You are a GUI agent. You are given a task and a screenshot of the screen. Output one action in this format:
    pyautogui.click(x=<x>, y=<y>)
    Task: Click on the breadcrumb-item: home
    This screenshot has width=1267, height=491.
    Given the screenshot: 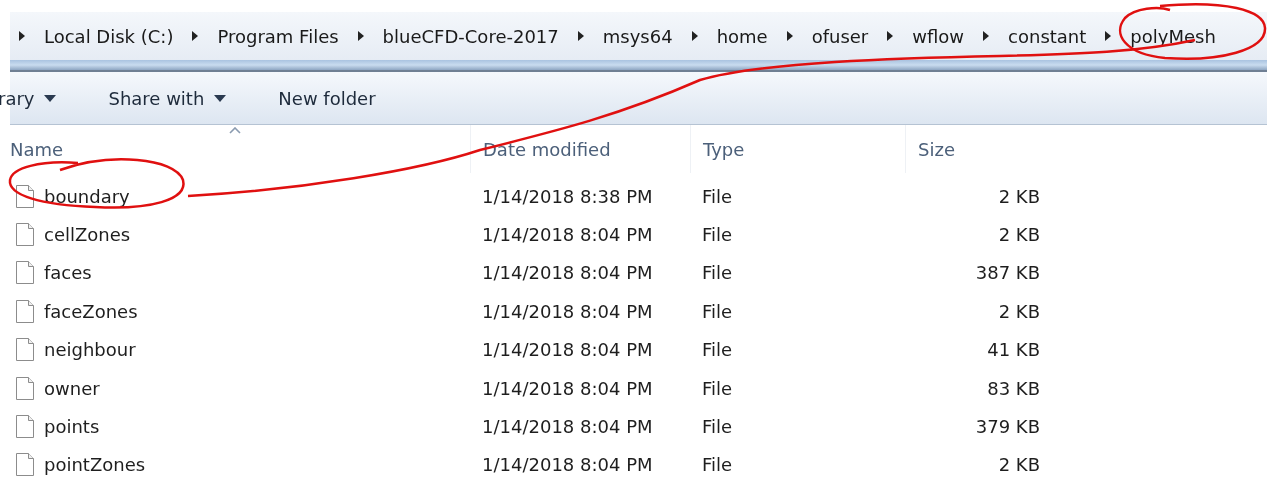 What is the action you would take?
    pyautogui.click(x=742, y=36)
    